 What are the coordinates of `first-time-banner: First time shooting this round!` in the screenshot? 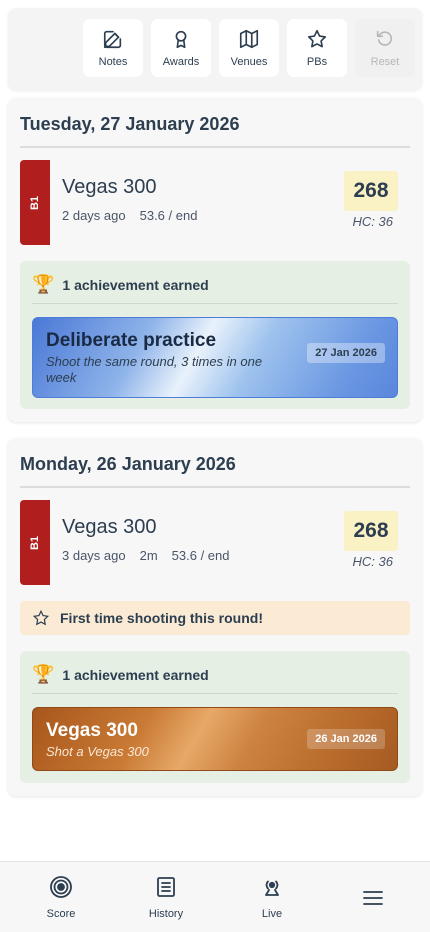 It's located at (215, 618).